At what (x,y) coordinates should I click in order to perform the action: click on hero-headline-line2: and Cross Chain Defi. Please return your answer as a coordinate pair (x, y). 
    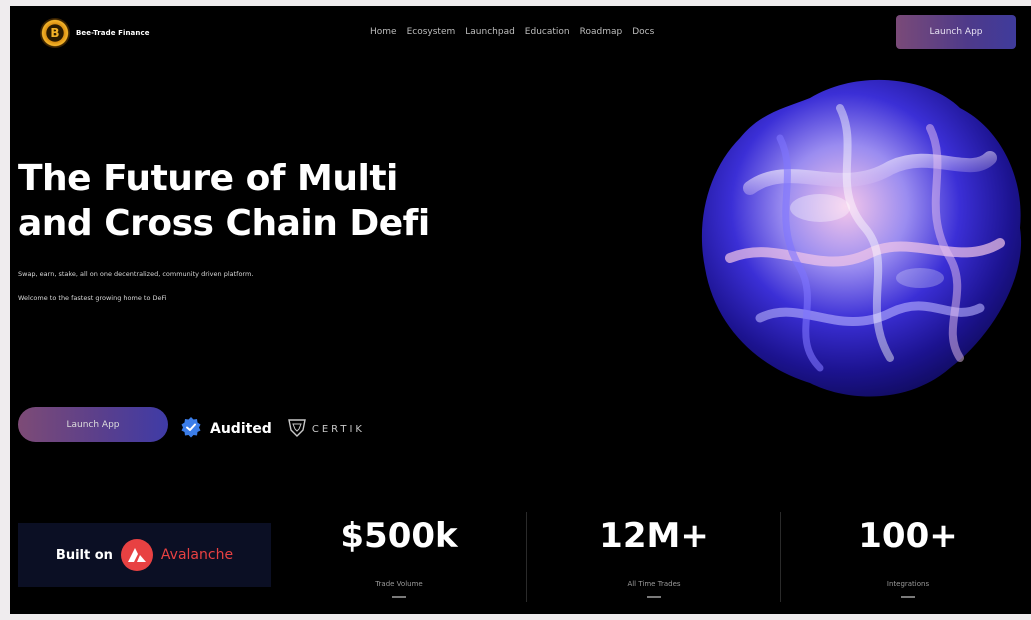
    Looking at the image, I should click on (224, 223).